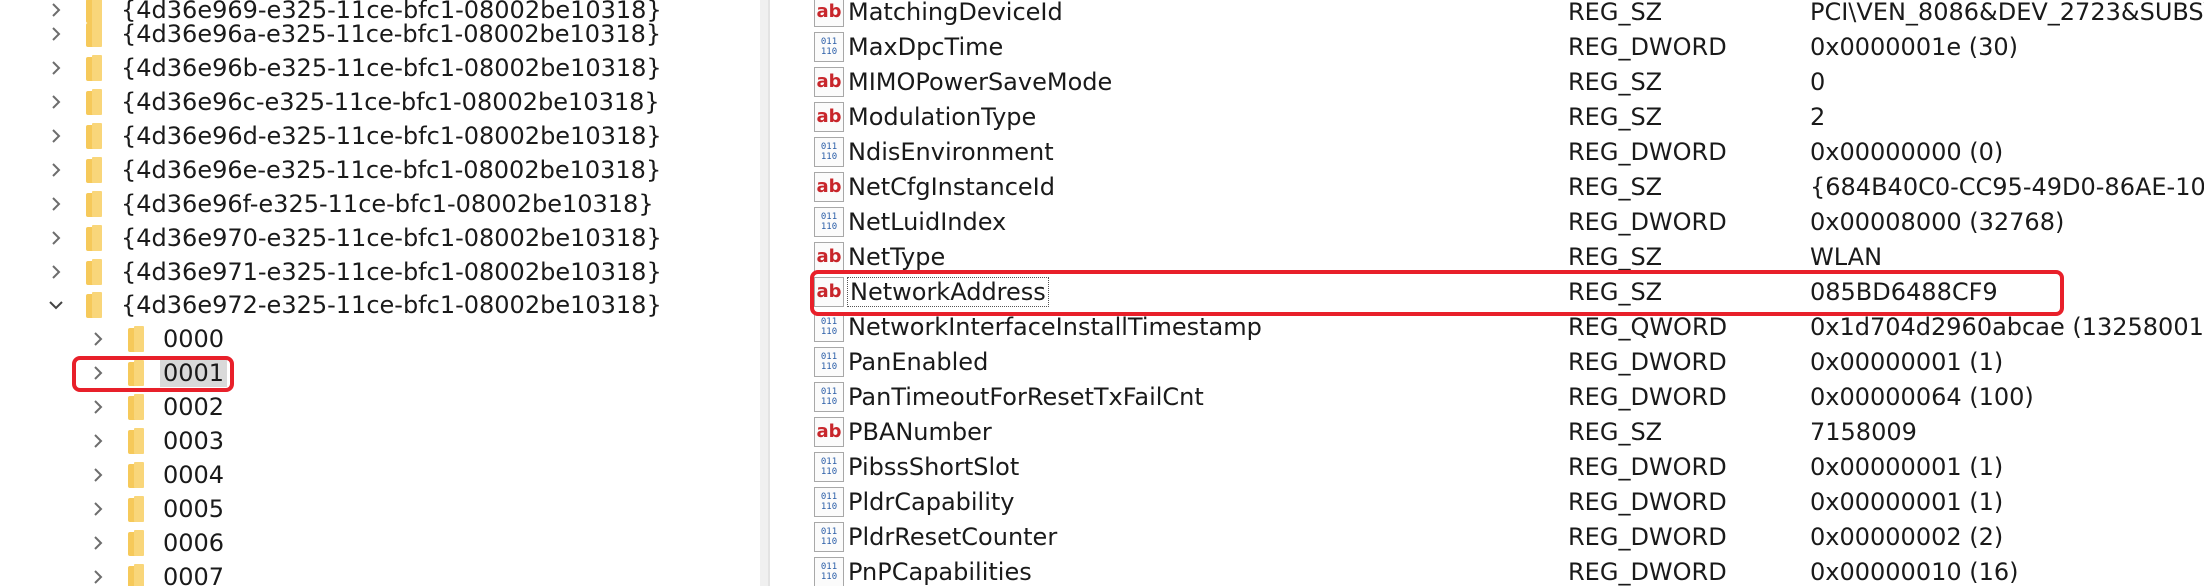  What do you see at coordinates (980, 81) in the screenshot?
I see `value-name: MIMOPowerSaveMode` at bounding box center [980, 81].